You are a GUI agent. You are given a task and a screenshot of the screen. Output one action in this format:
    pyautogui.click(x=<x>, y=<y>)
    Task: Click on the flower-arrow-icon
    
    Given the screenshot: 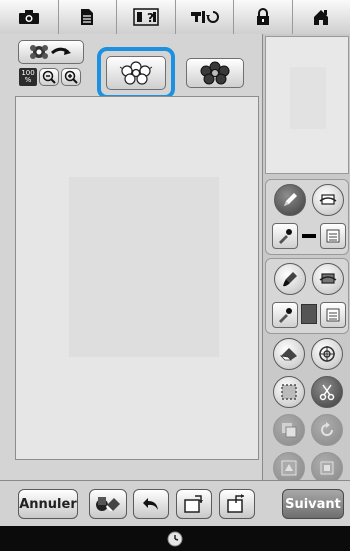 What is the action you would take?
    pyautogui.click(x=50, y=52)
    